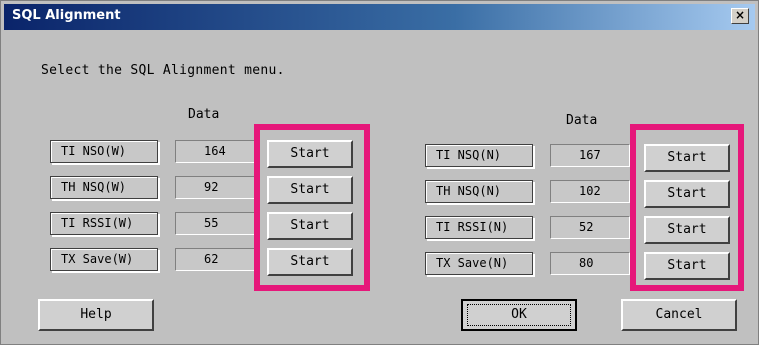 Image resolution: width=759 pixels, height=345 pixels. What do you see at coordinates (590, 227) in the screenshot?
I see `right-row-3-value: 52` at bounding box center [590, 227].